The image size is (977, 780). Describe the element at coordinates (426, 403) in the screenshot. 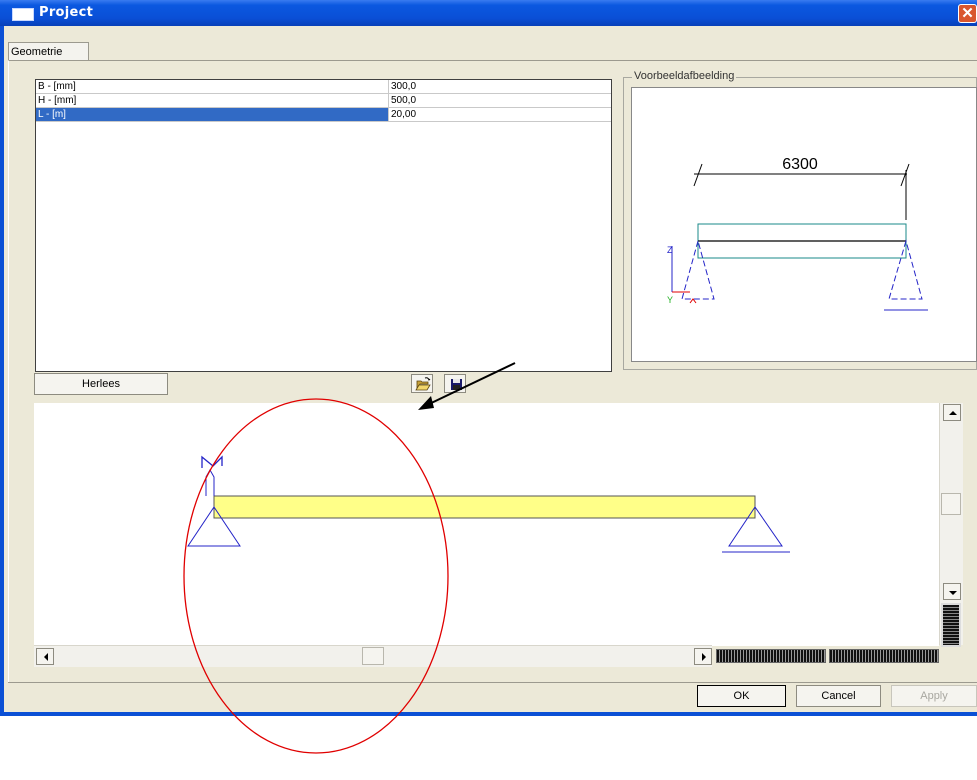

I see `annotation-arrow-head` at that location.